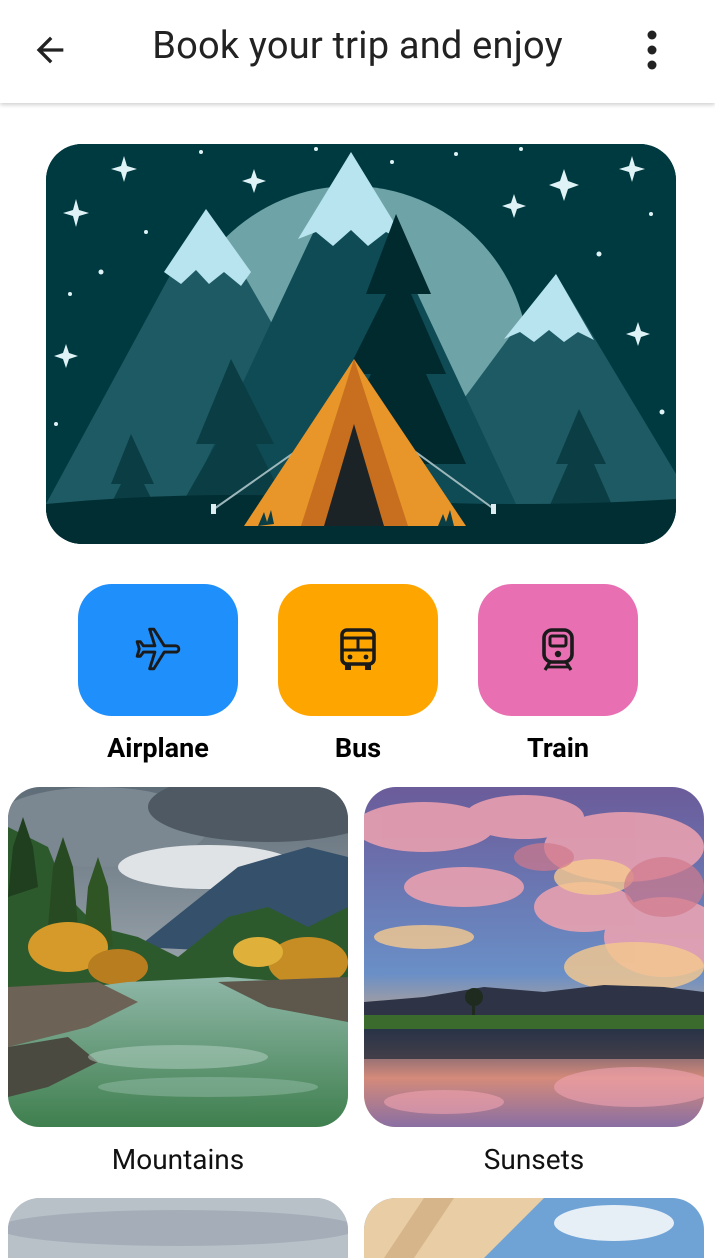 The image size is (715, 1258). I want to click on transport-option-train: Train, so click(558, 674).